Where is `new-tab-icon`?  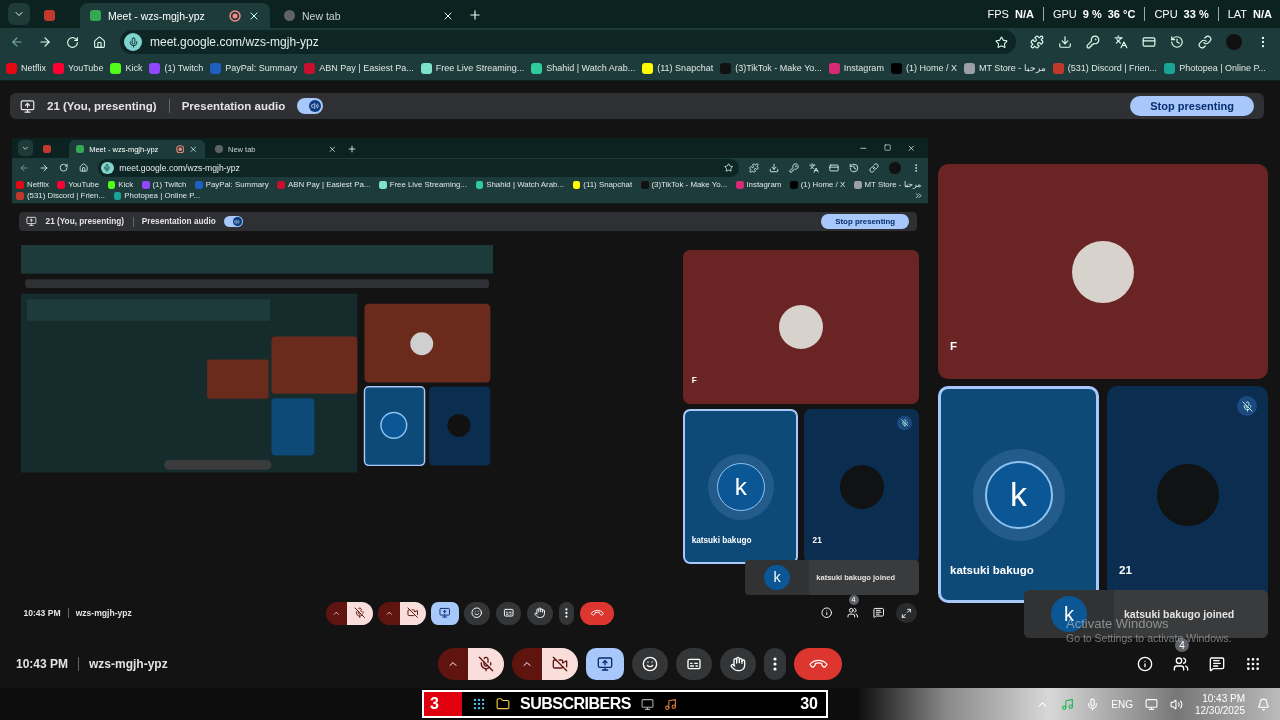
new-tab-icon is located at coordinates (475, 15).